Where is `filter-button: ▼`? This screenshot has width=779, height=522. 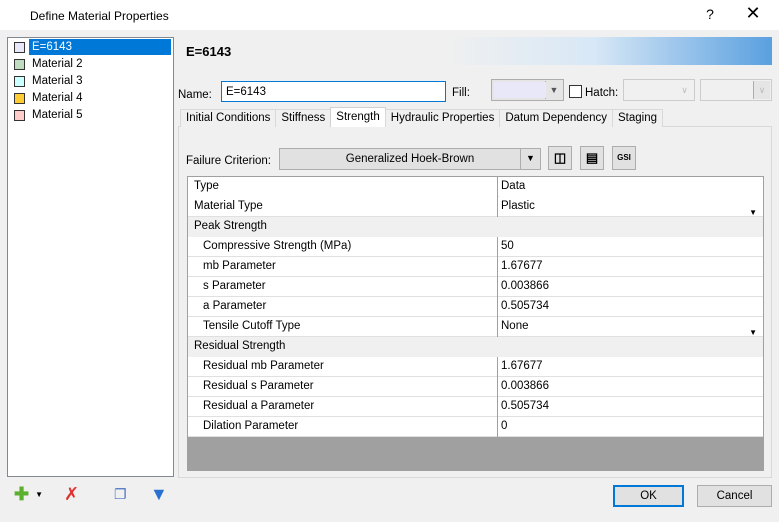 filter-button: ▼ is located at coordinates (159, 494).